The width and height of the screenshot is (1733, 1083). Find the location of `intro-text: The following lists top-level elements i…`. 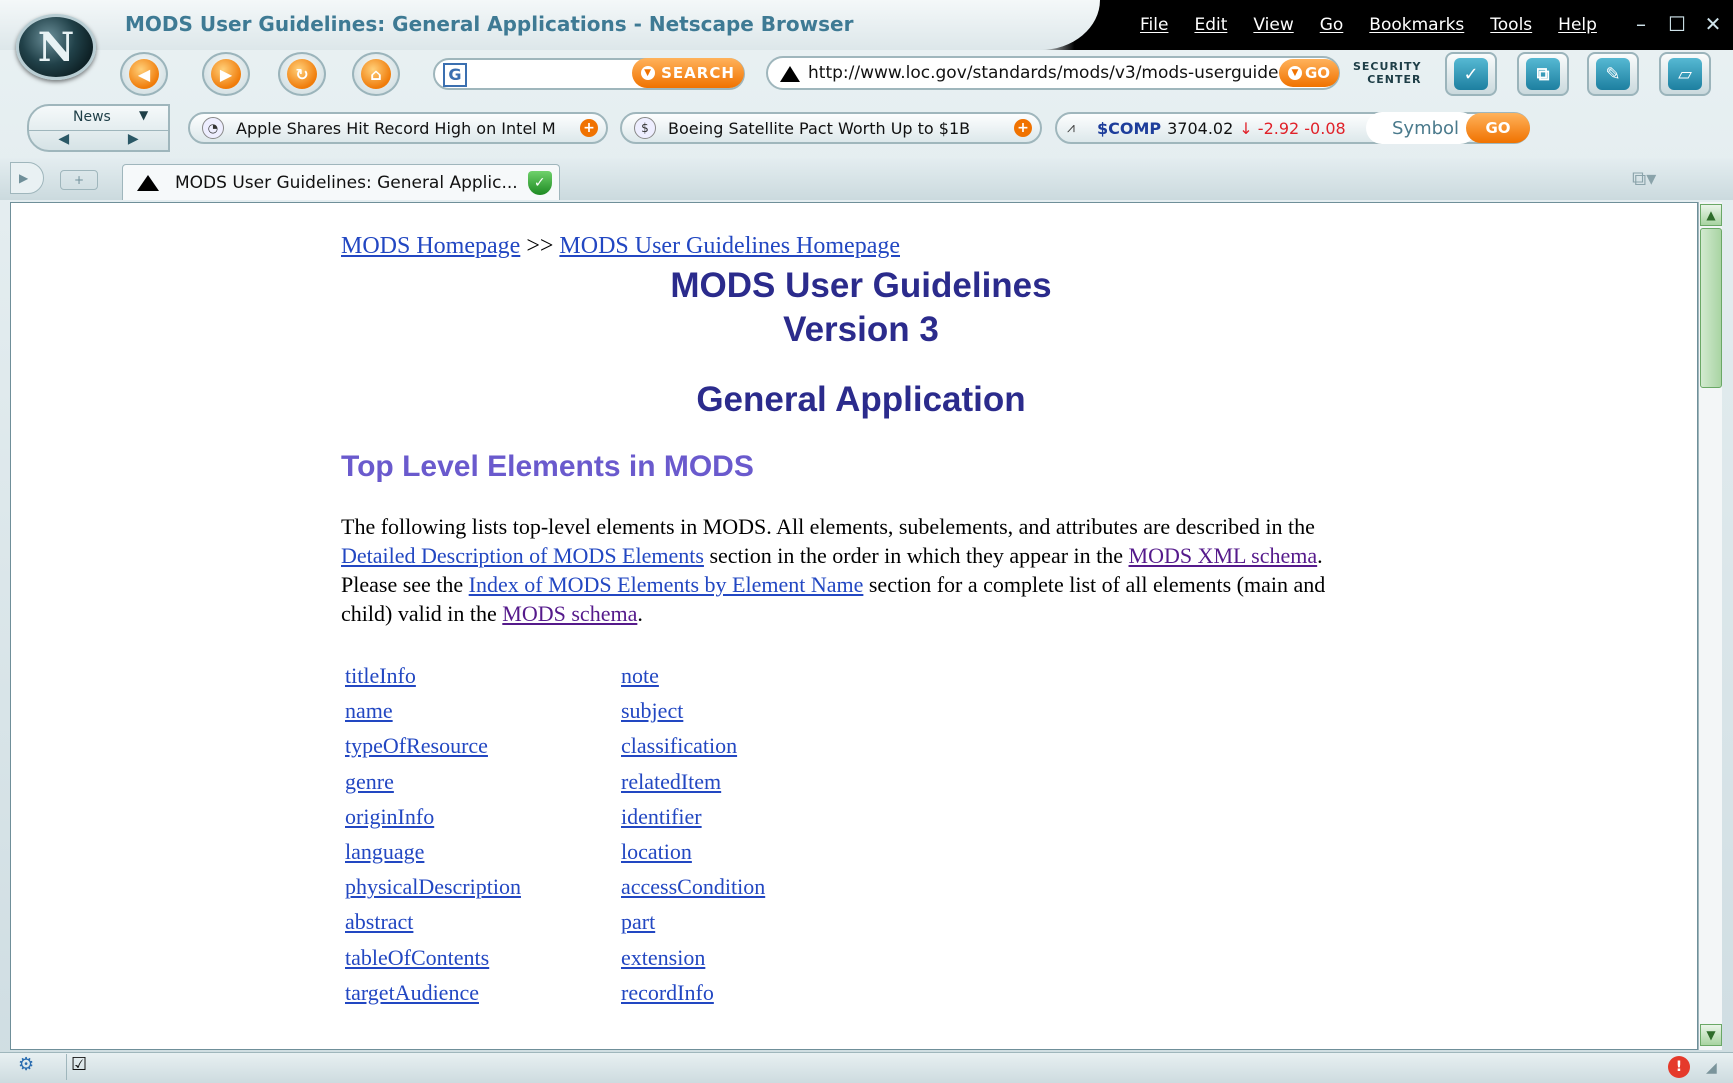

intro-text: The following lists top-level elements i… is located at coordinates (828, 526).